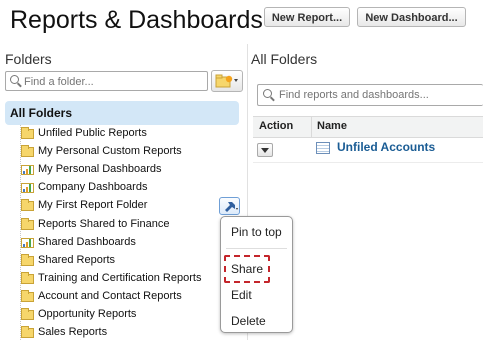 This screenshot has width=483, height=342. I want to click on folder-item: My Personal Dashboards, so click(117, 170).